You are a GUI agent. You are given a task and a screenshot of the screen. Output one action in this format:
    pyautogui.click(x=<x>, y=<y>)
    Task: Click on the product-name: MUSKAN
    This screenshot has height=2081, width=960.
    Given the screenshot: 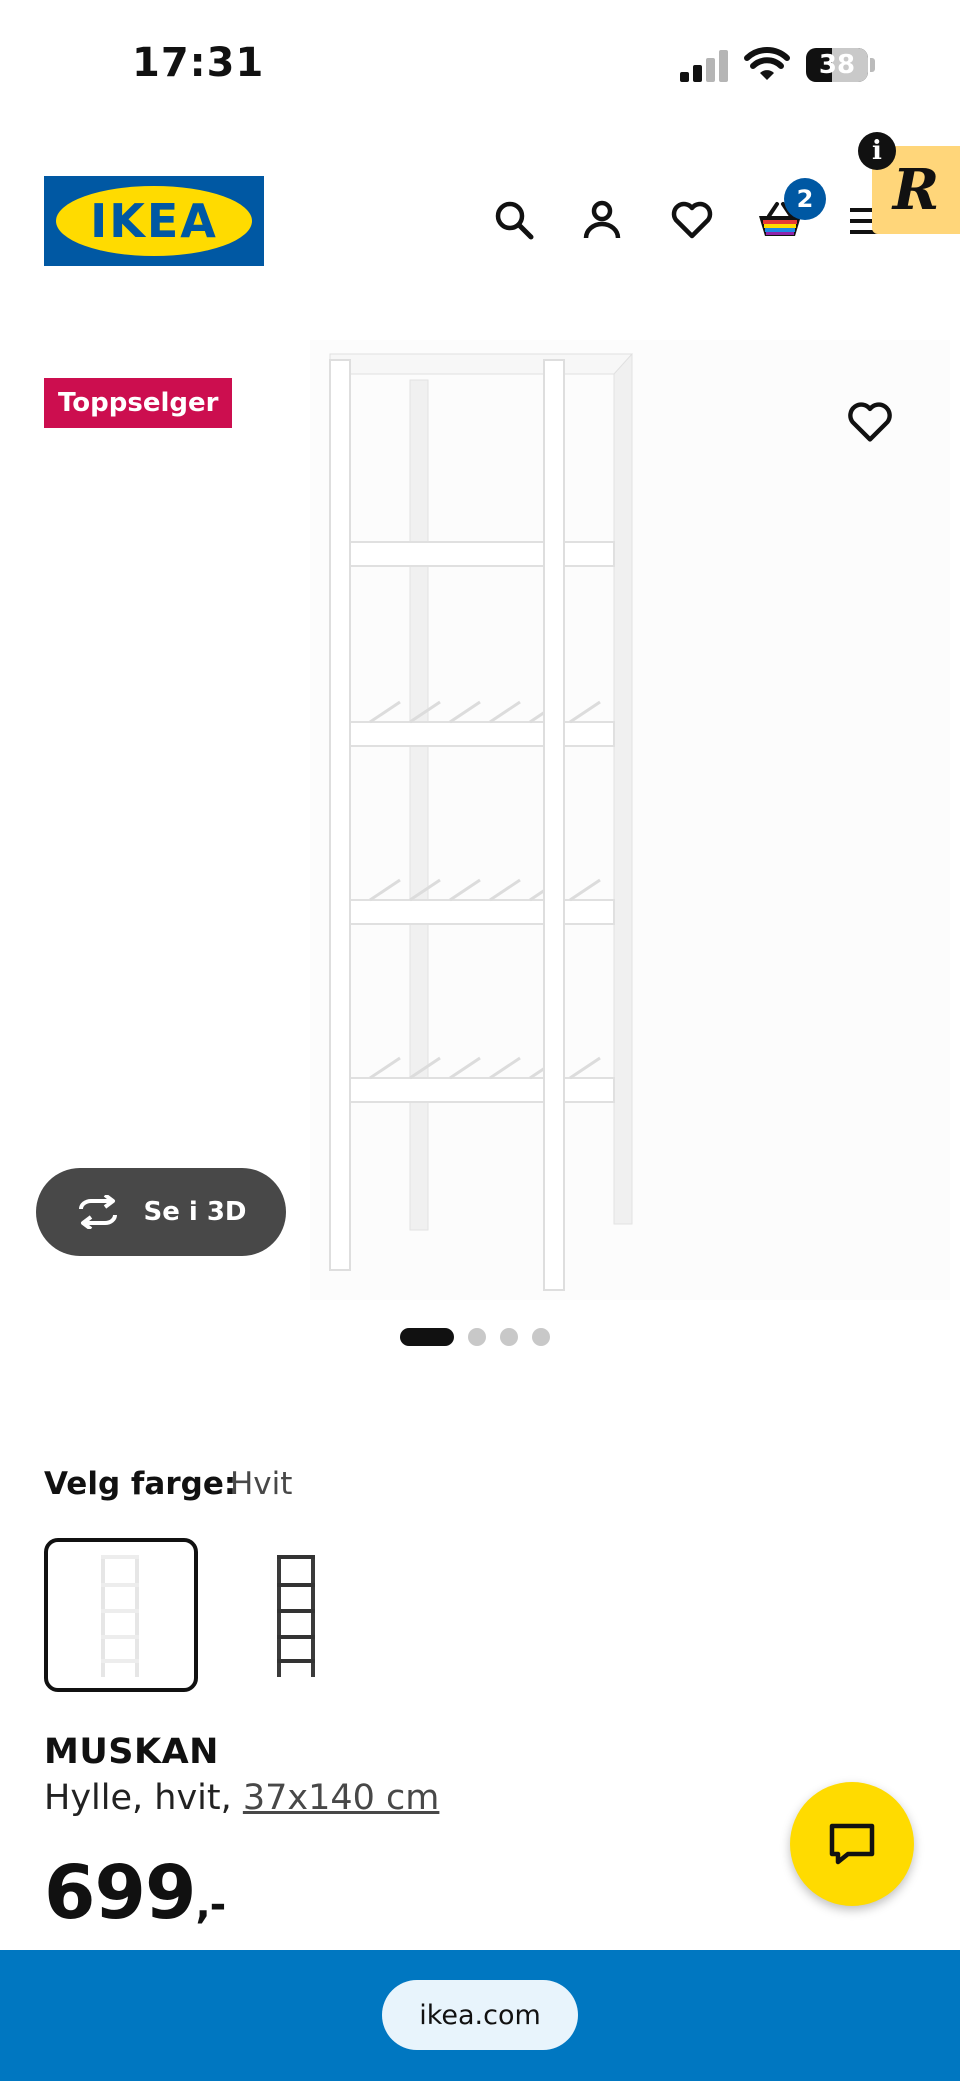 What is the action you would take?
    pyautogui.click(x=131, y=1752)
    